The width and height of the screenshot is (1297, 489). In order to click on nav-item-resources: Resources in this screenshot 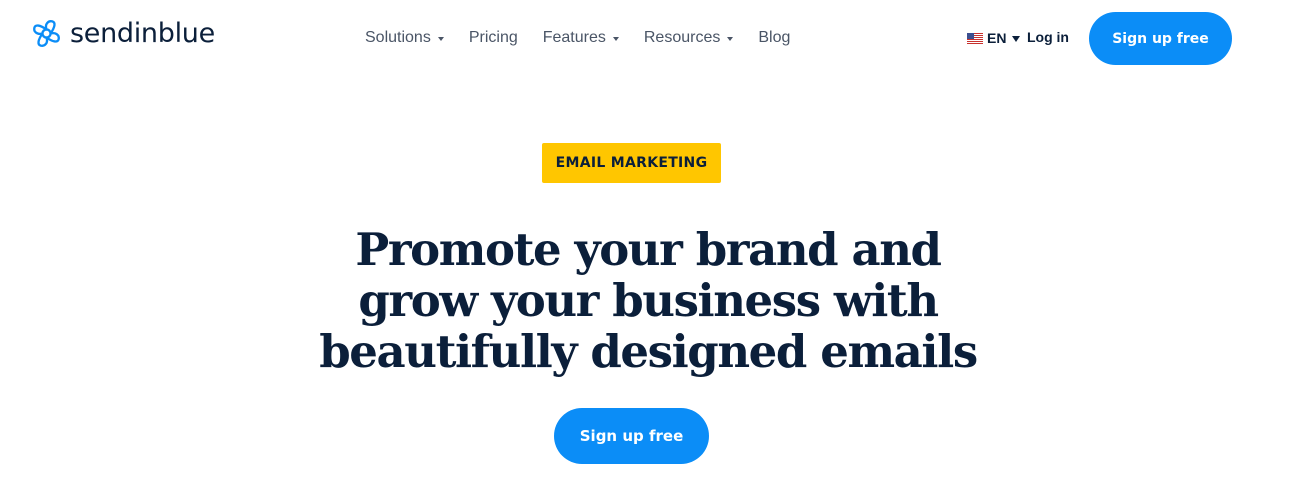, I will do `click(688, 38)`.